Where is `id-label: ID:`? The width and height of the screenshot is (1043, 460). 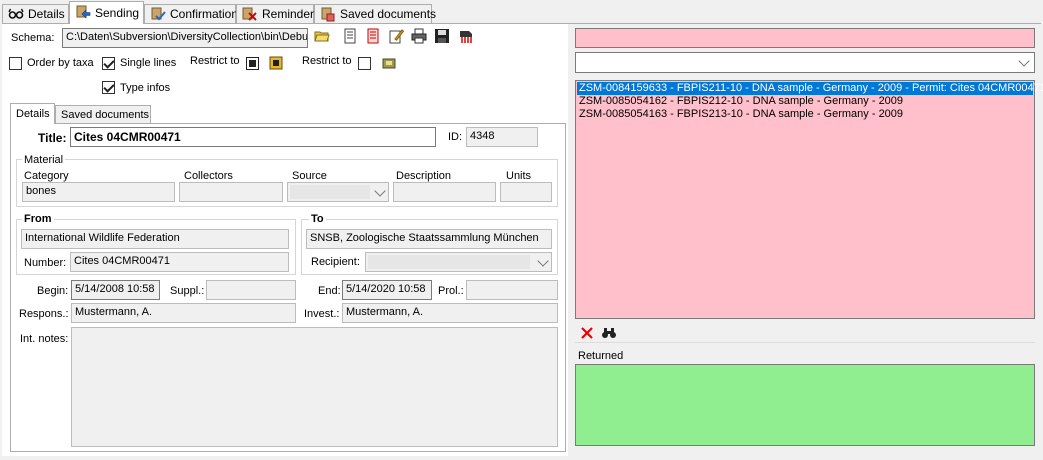
id-label: ID: is located at coordinates (455, 137).